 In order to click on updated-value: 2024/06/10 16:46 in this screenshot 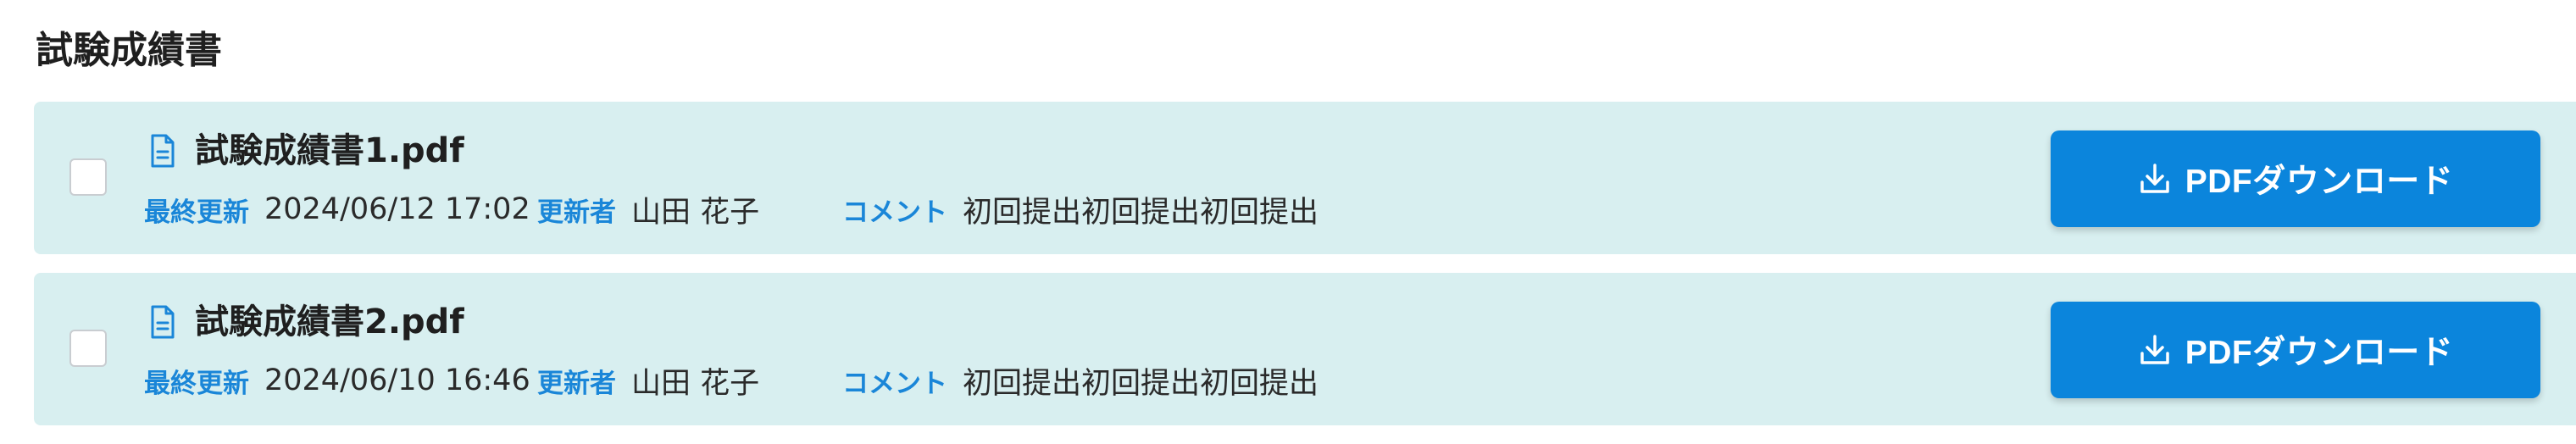, I will do `click(397, 380)`.